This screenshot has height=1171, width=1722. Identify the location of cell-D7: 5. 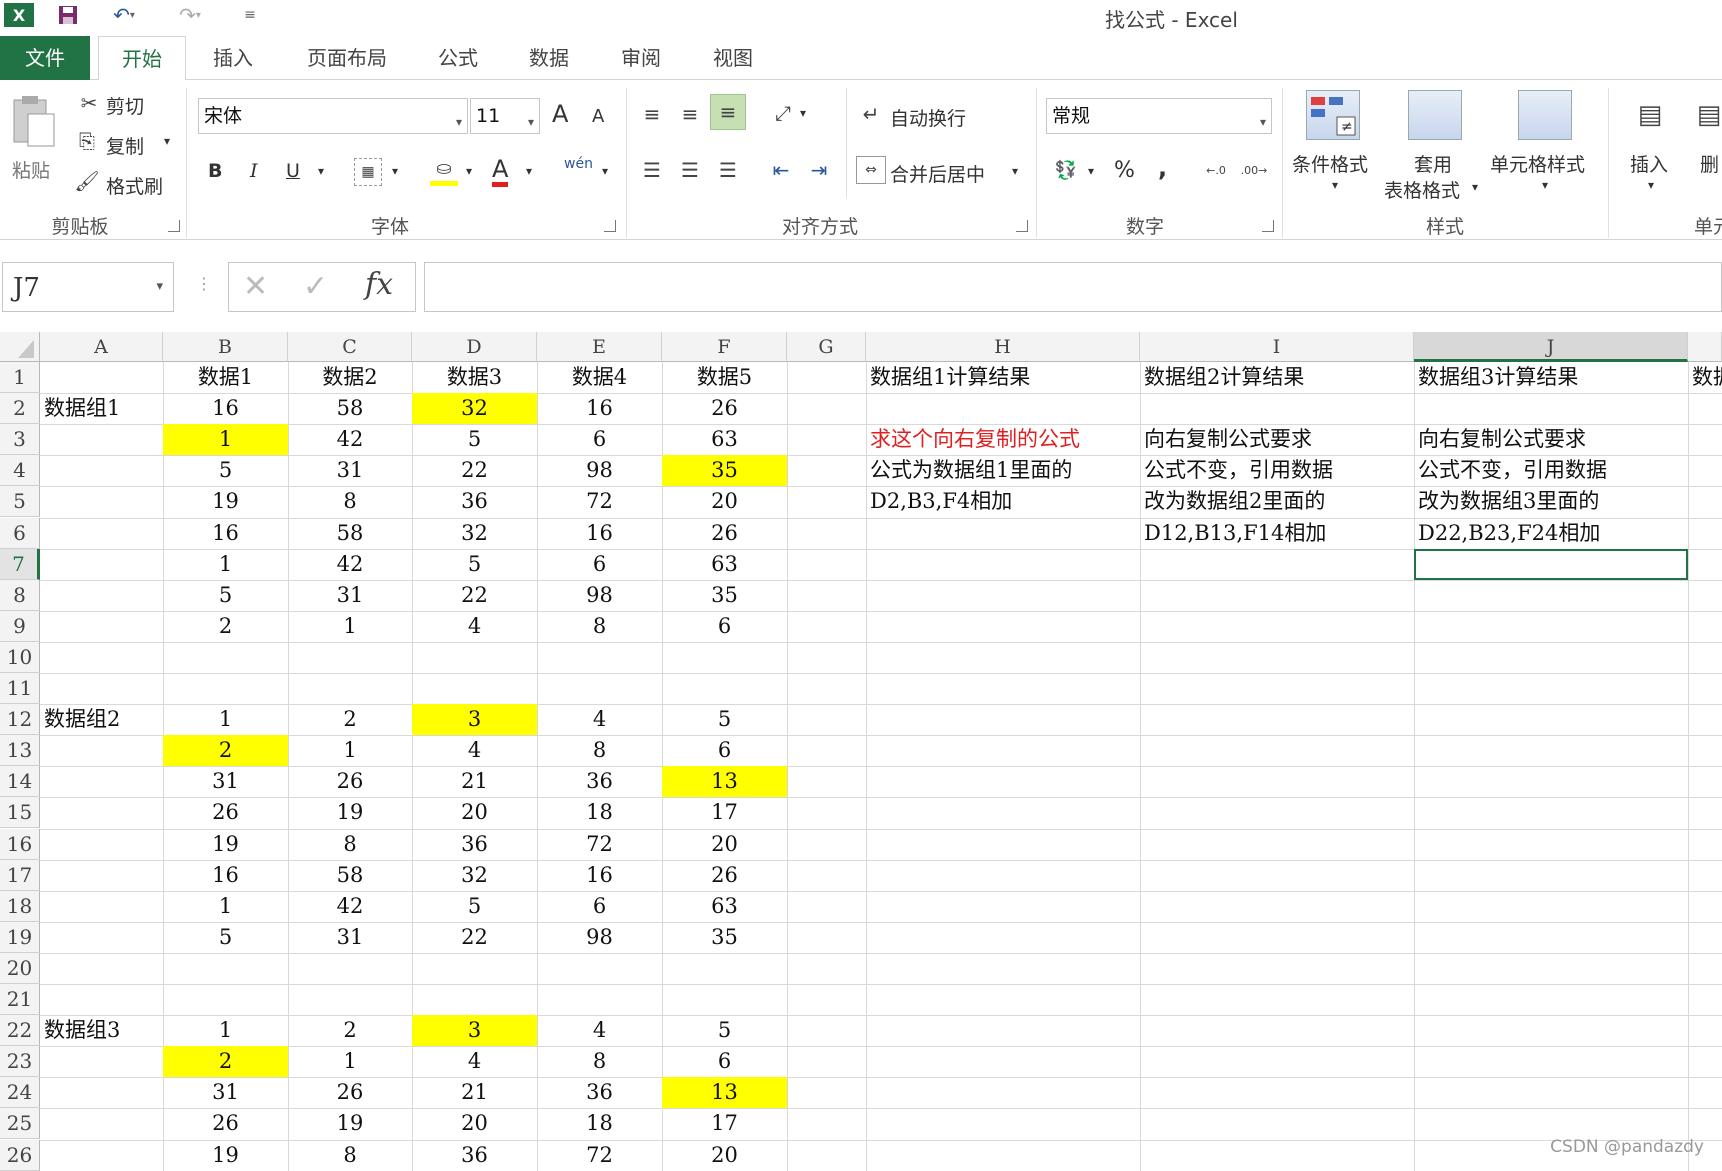
(474, 564).